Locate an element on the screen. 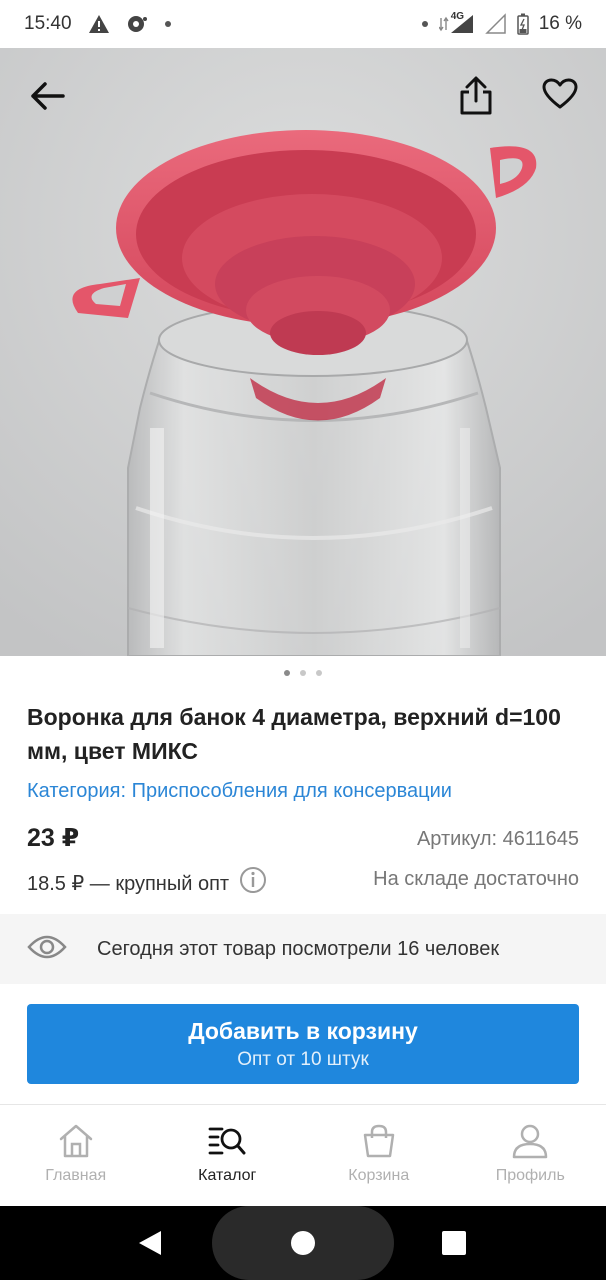  tab-cart: Корзина is located at coordinates (379, 1155).